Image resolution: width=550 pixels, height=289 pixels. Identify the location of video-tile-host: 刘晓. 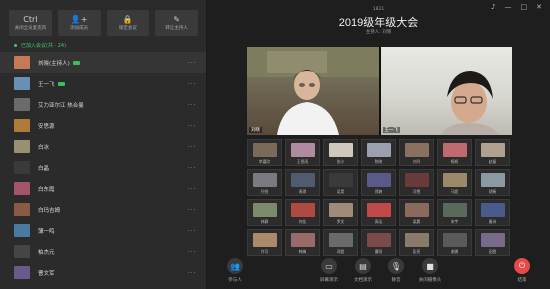
(313, 91).